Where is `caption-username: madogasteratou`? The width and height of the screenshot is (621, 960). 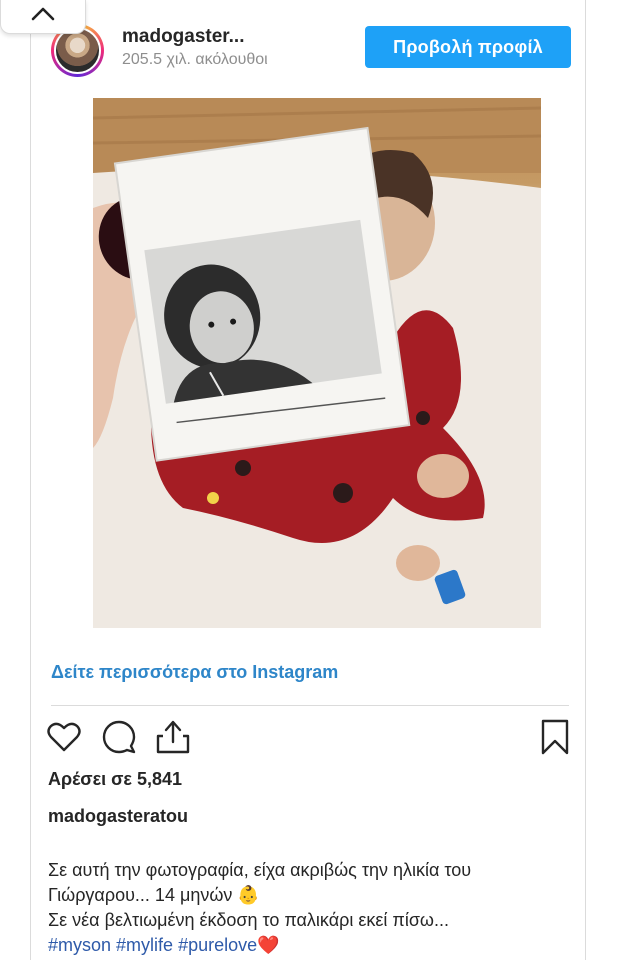 caption-username: madogasteratou is located at coordinates (118, 816).